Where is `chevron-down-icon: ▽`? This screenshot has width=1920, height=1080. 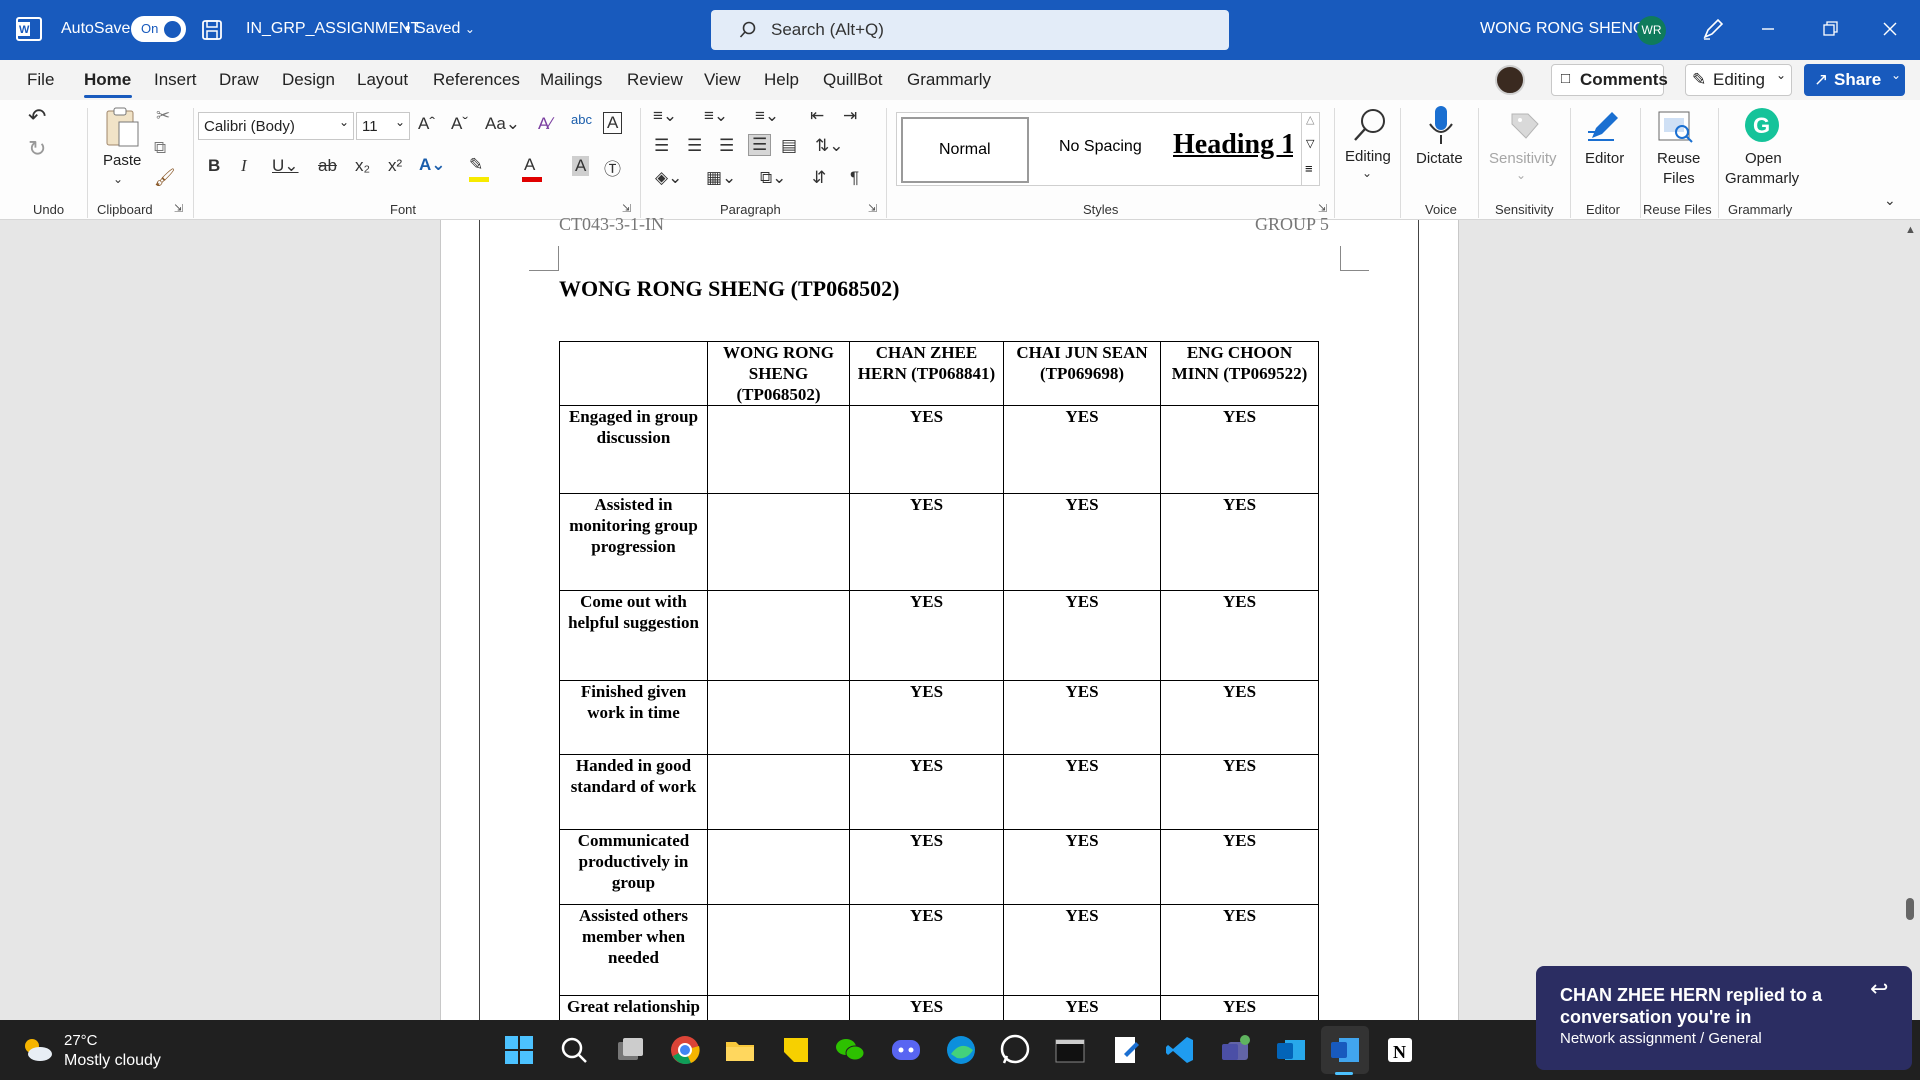
chevron-down-icon: ▽ is located at coordinates (1310, 143).